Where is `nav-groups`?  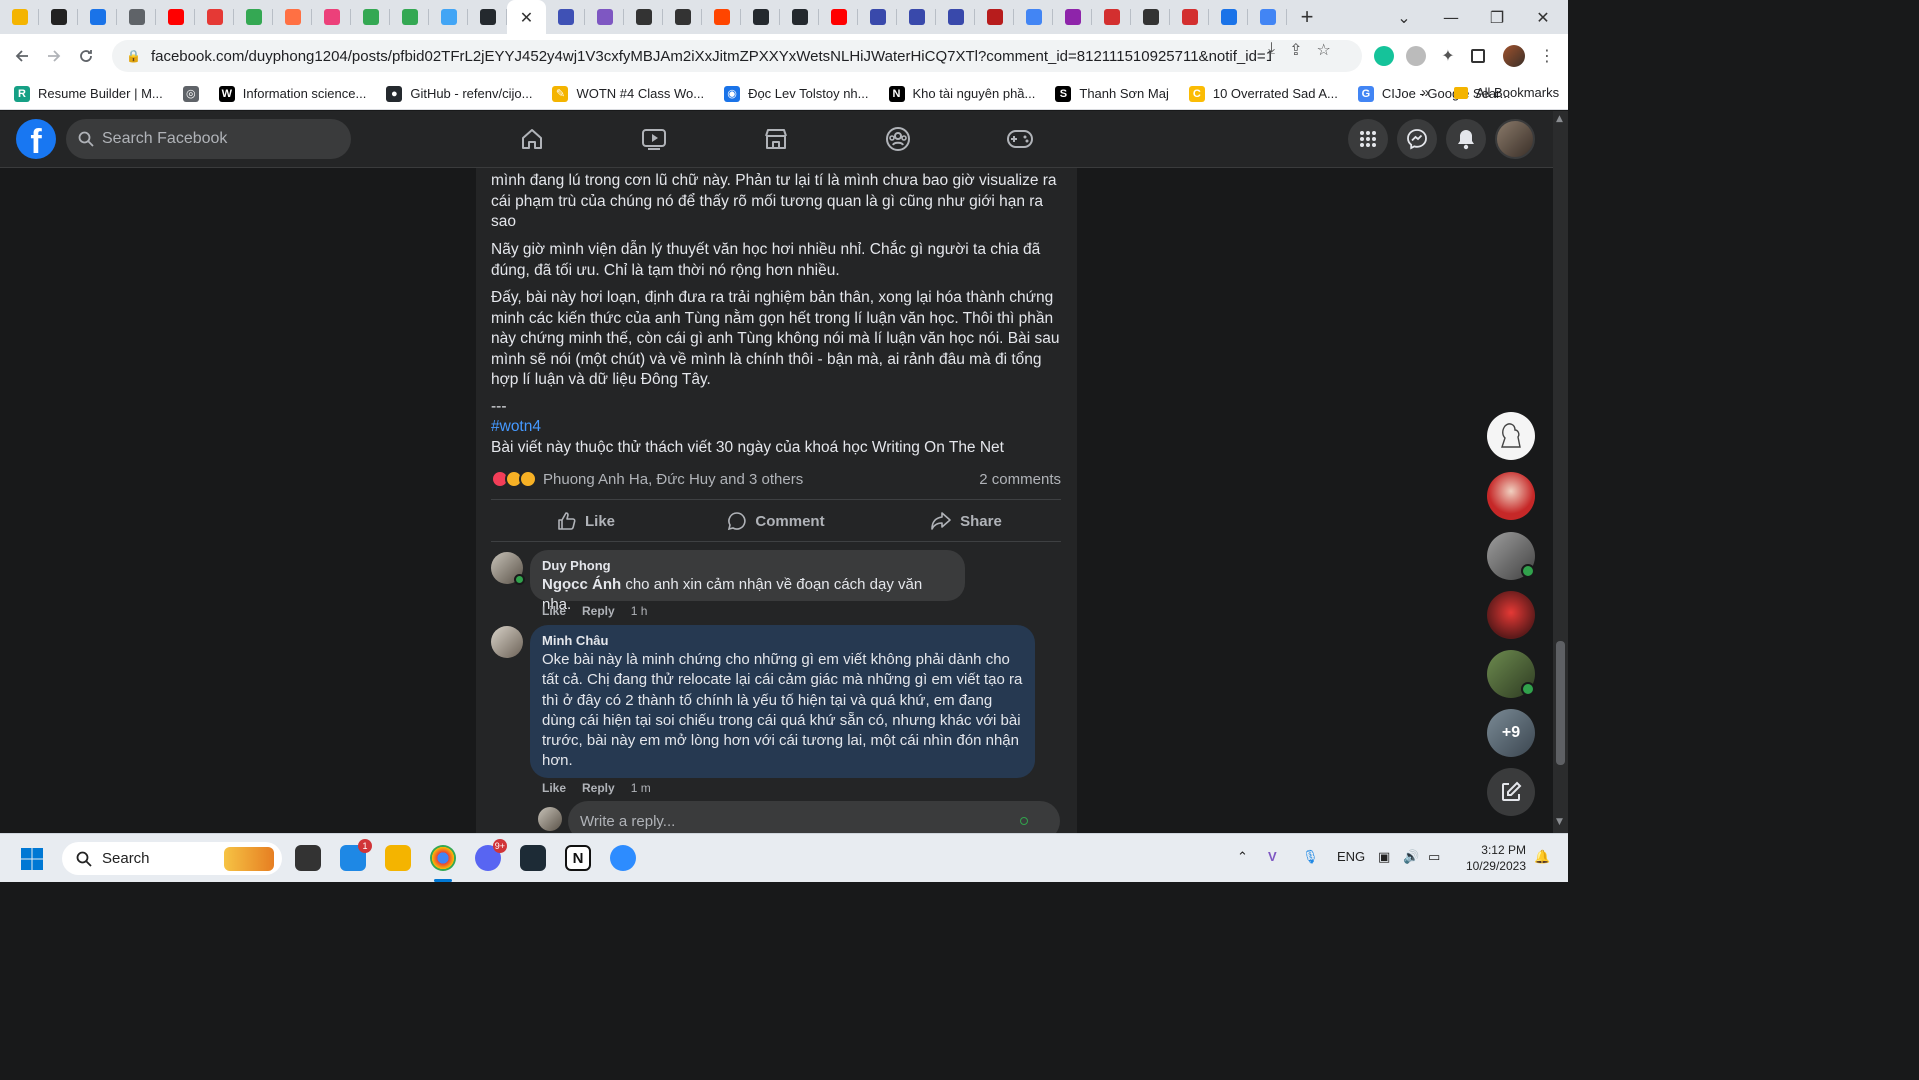
nav-groups is located at coordinates (898, 139).